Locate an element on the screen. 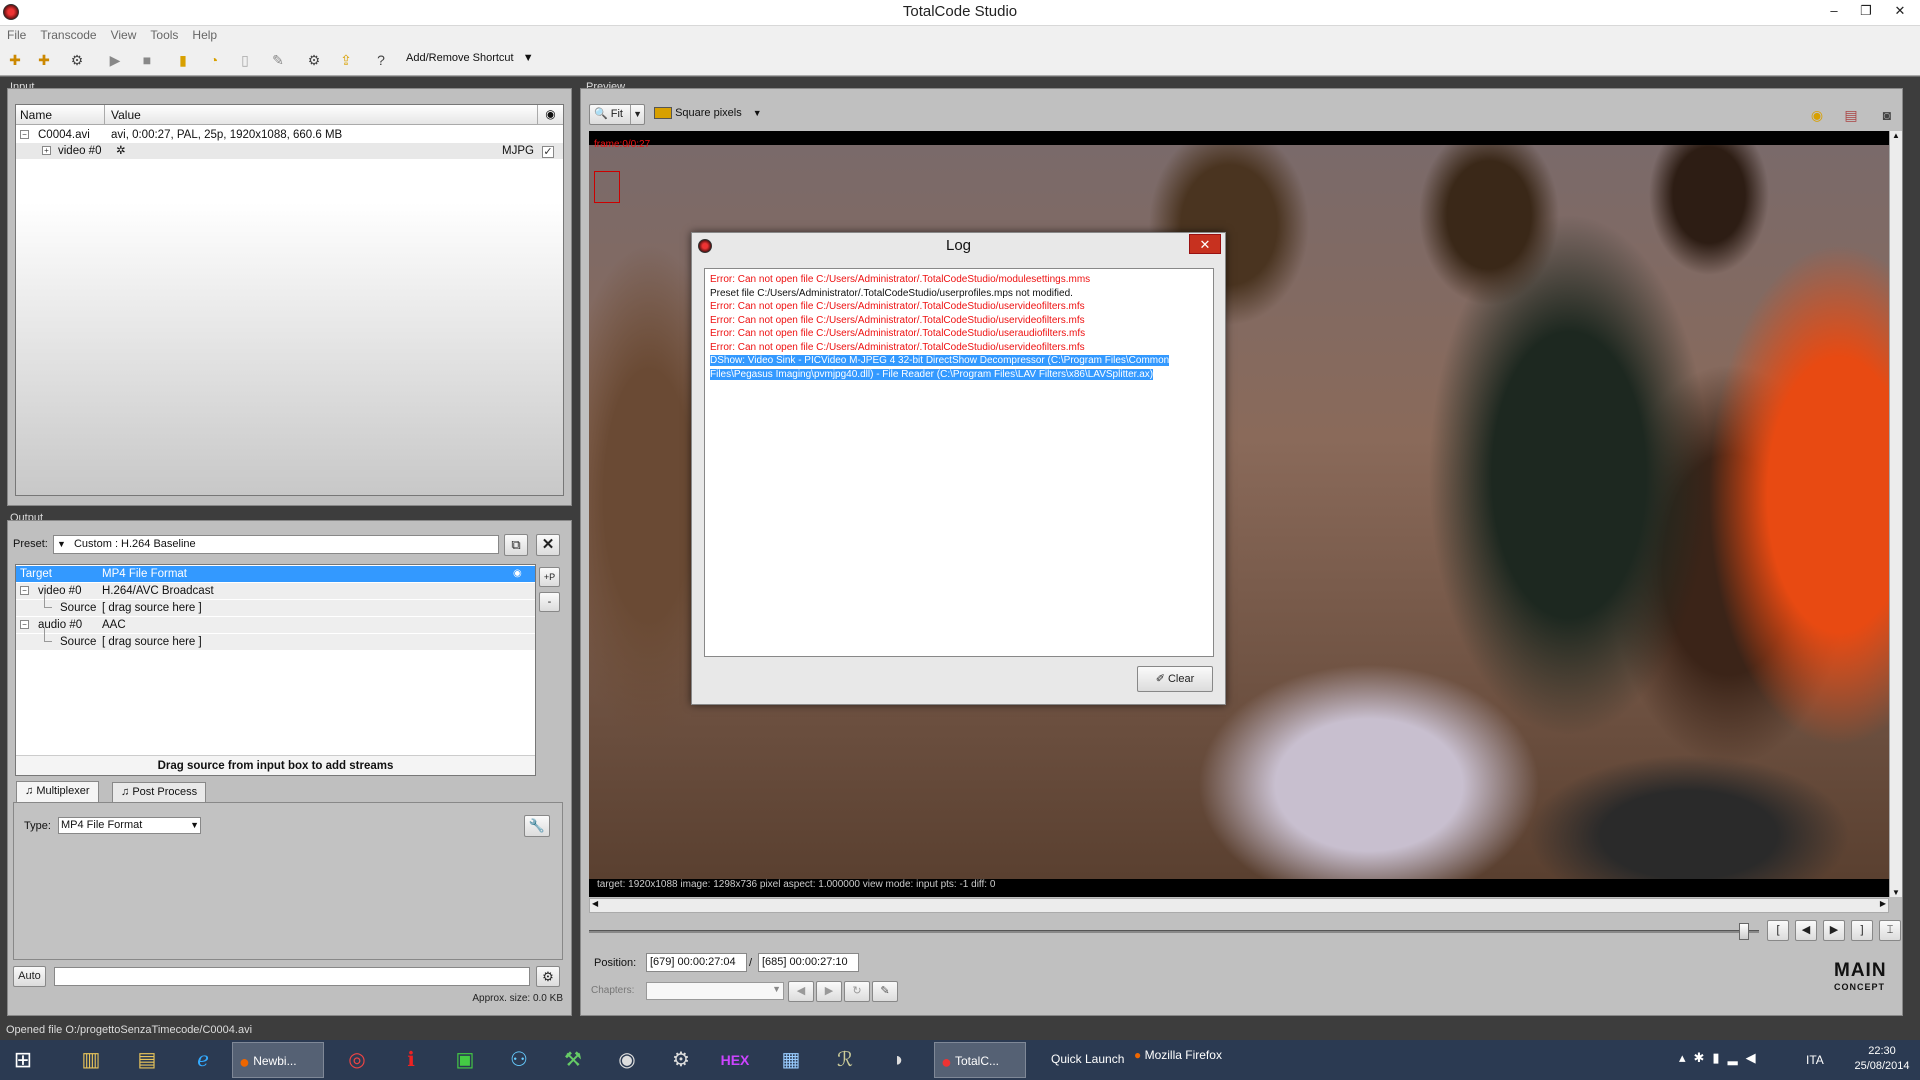 This screenshot has height=1080, width=1920. help-icon: ? is located at coordinates (381, 60).